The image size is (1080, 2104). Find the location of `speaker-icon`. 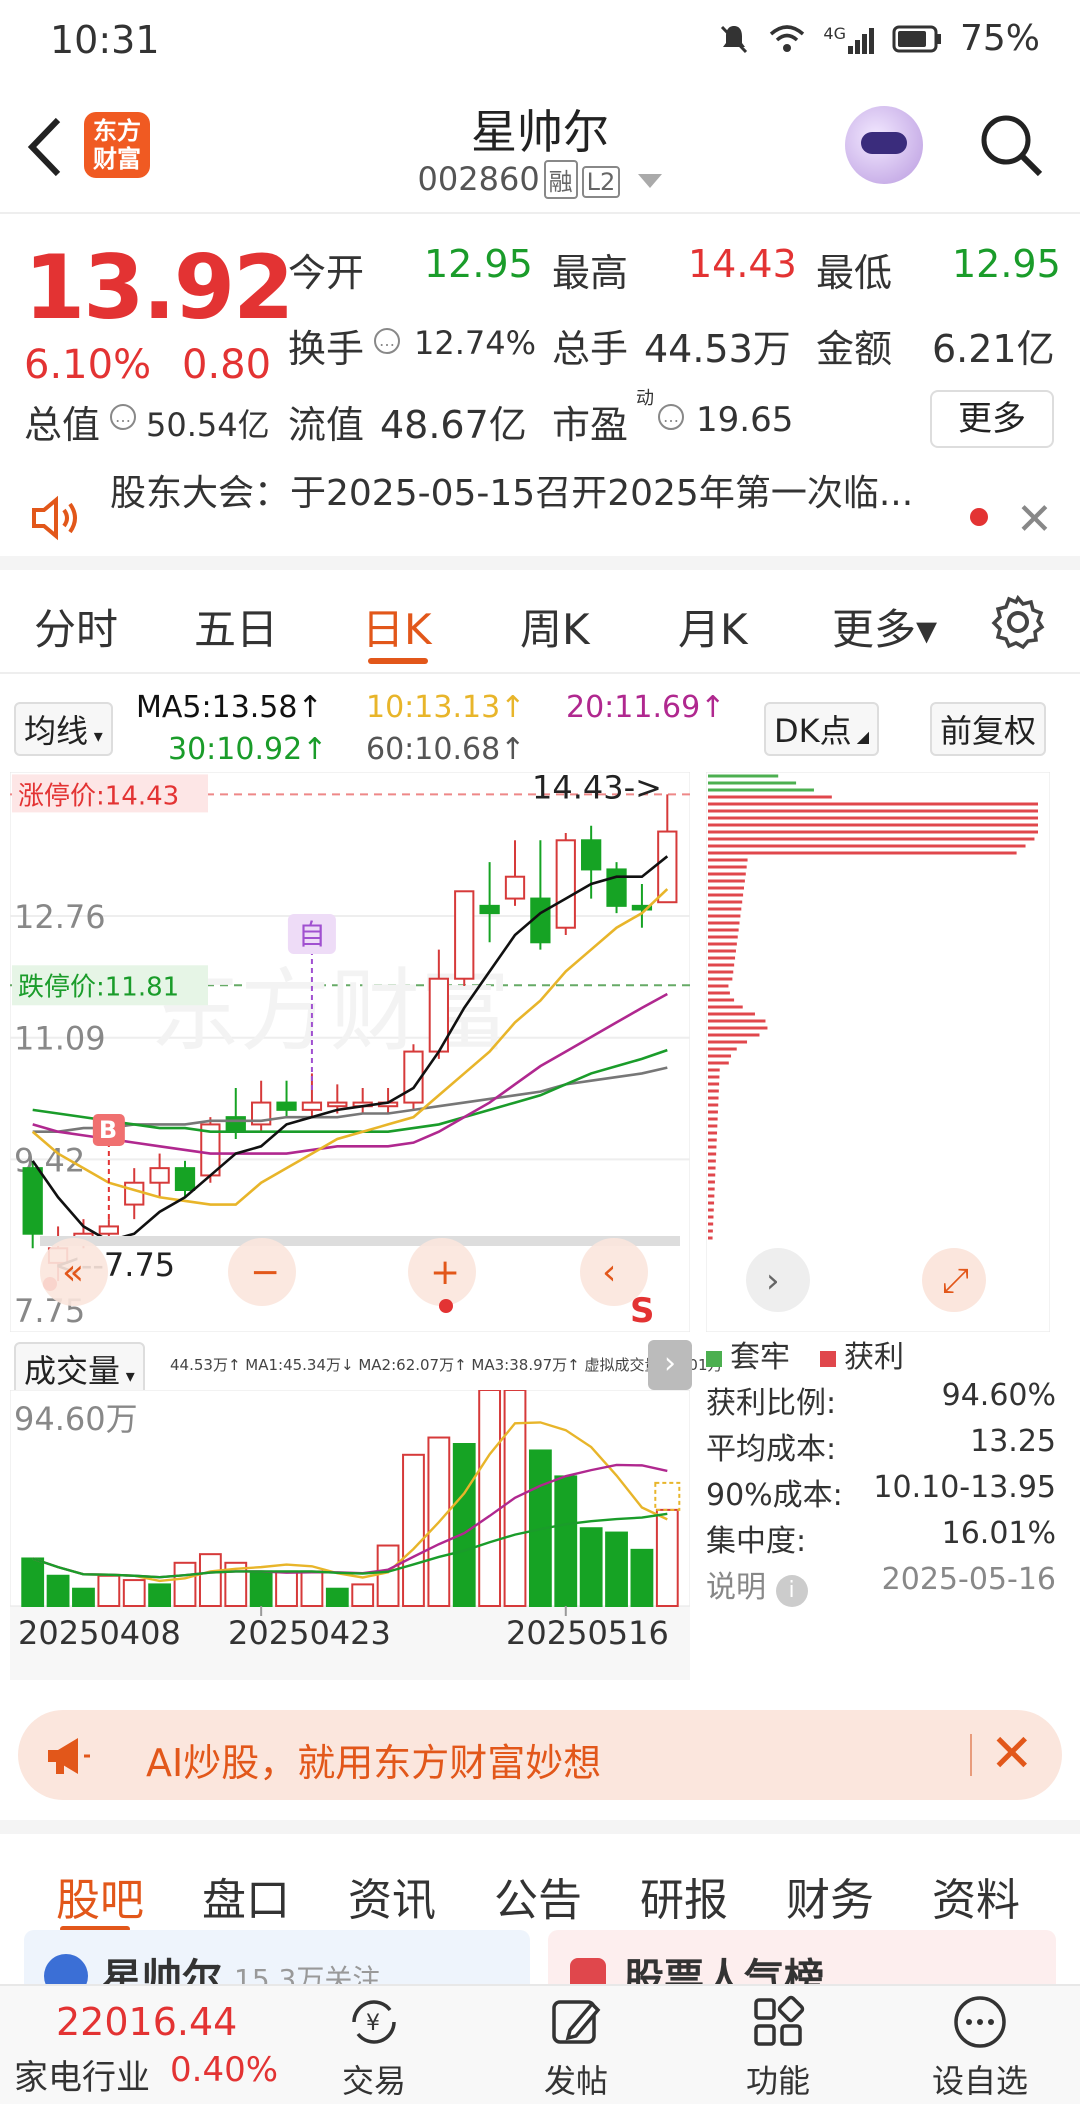

speaker-icon is located at coordinates (56, 518).